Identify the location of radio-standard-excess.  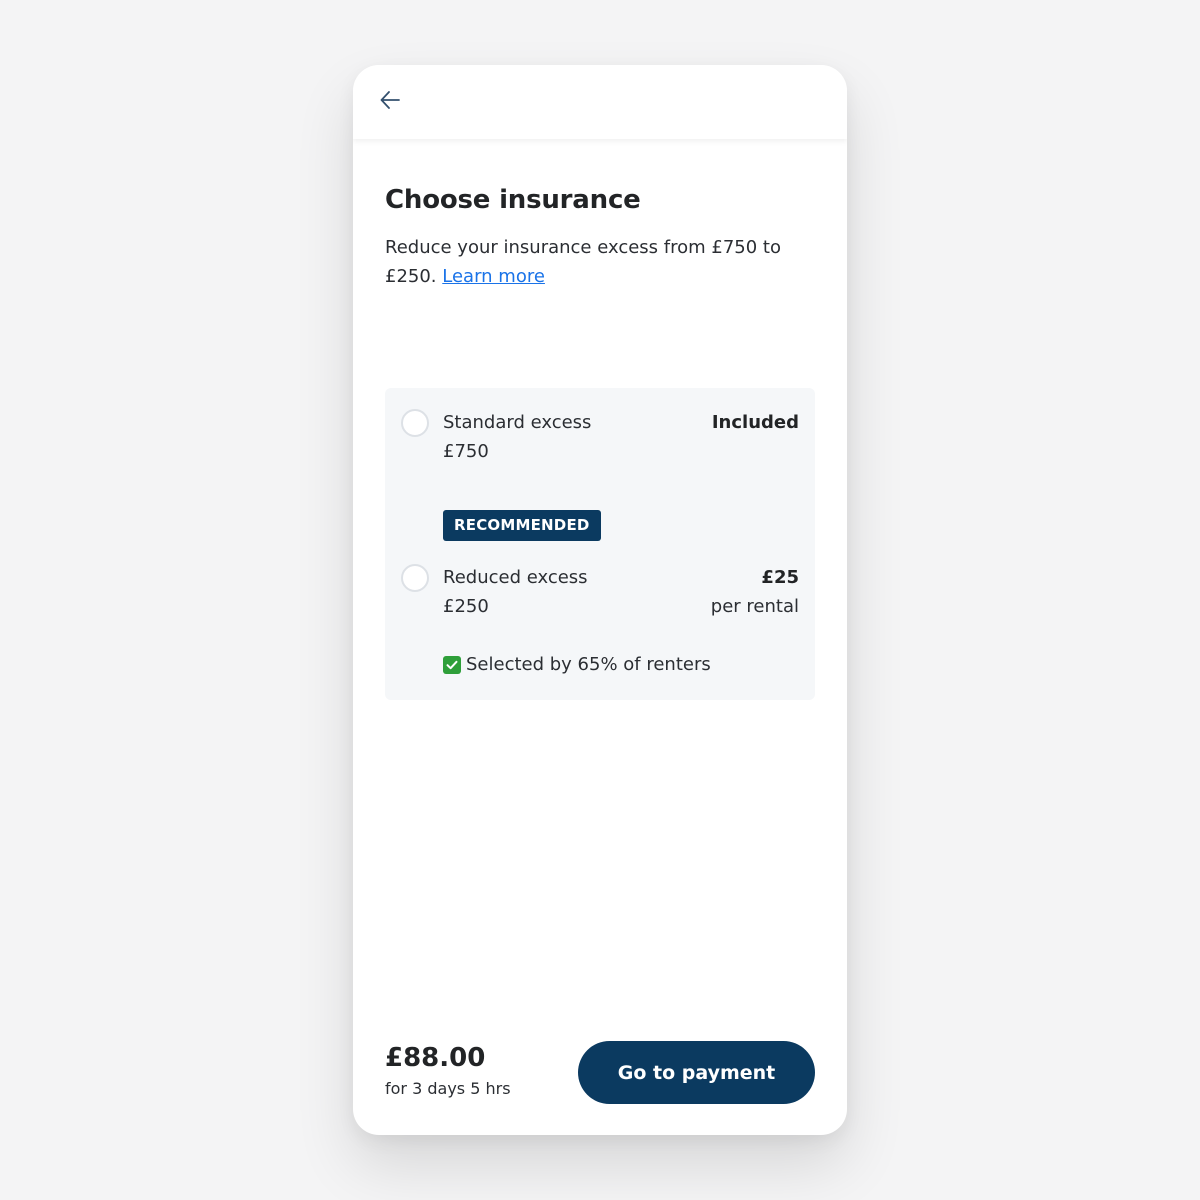
(415, 423).